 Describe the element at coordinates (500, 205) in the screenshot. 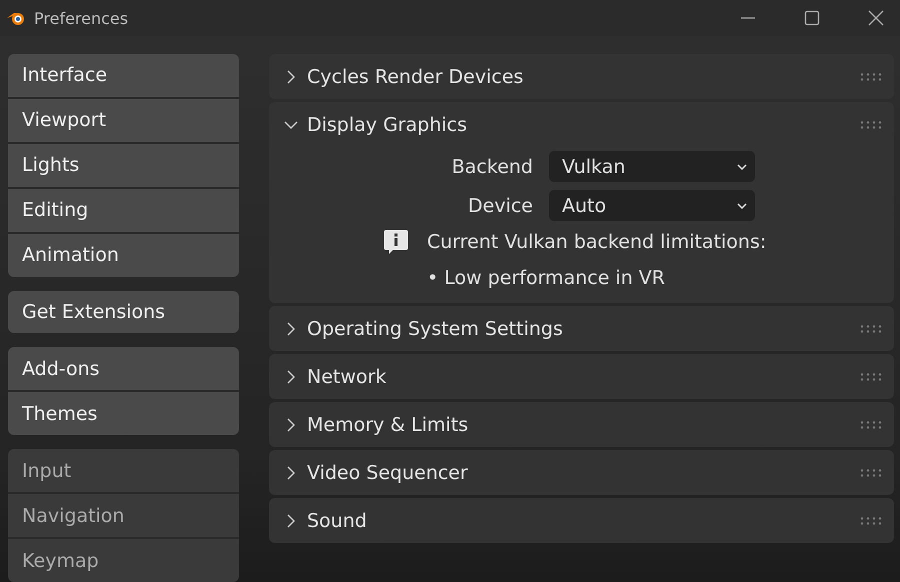

I see `field-label: Device` at that location.